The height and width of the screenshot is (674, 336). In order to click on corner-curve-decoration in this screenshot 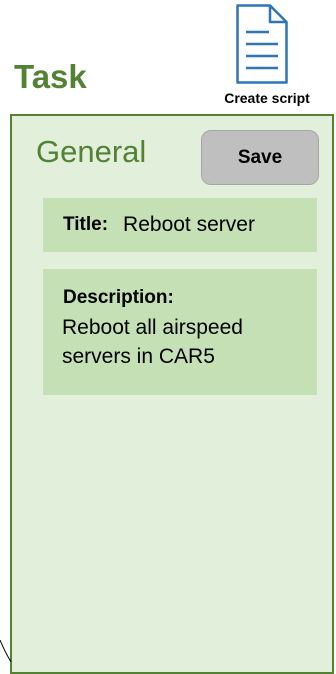, I will do `click(6, 651)`.